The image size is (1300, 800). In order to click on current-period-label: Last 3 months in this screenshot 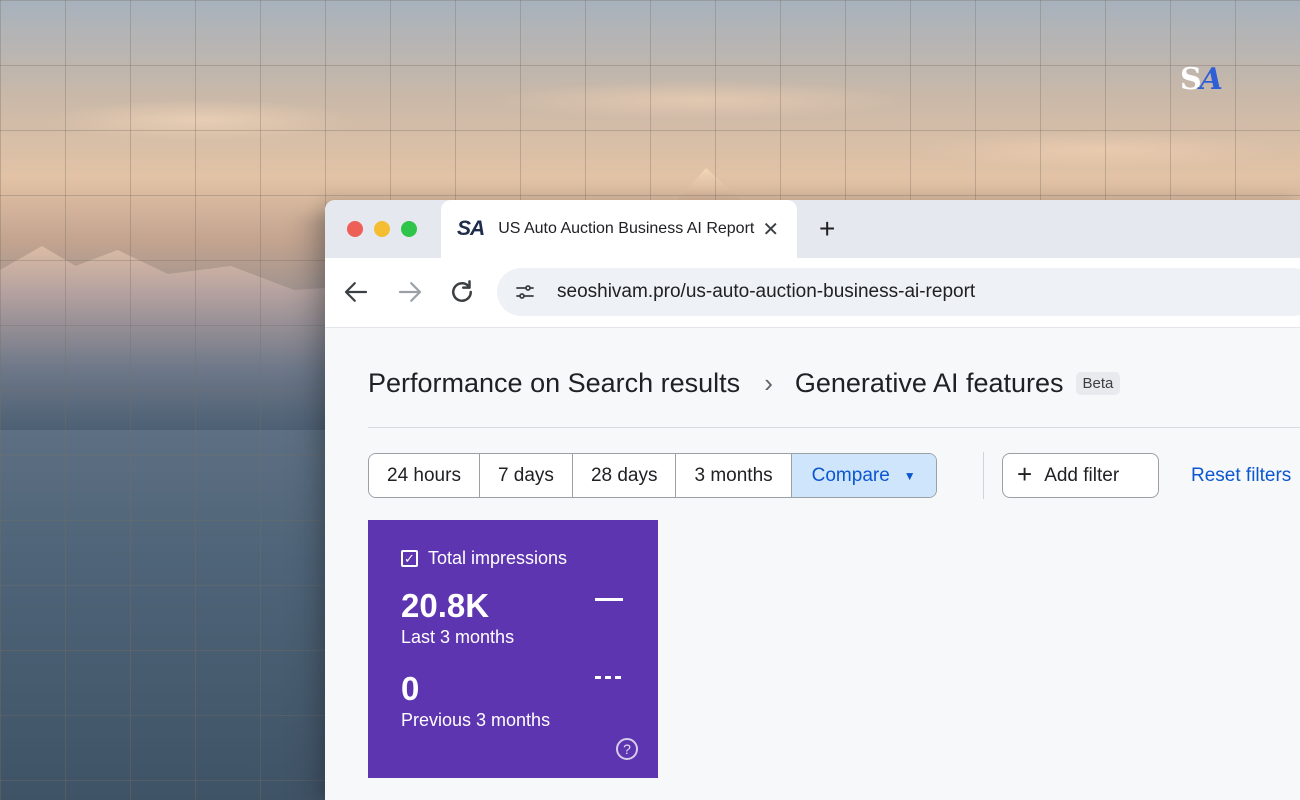, I will do `click(458, 637)`.